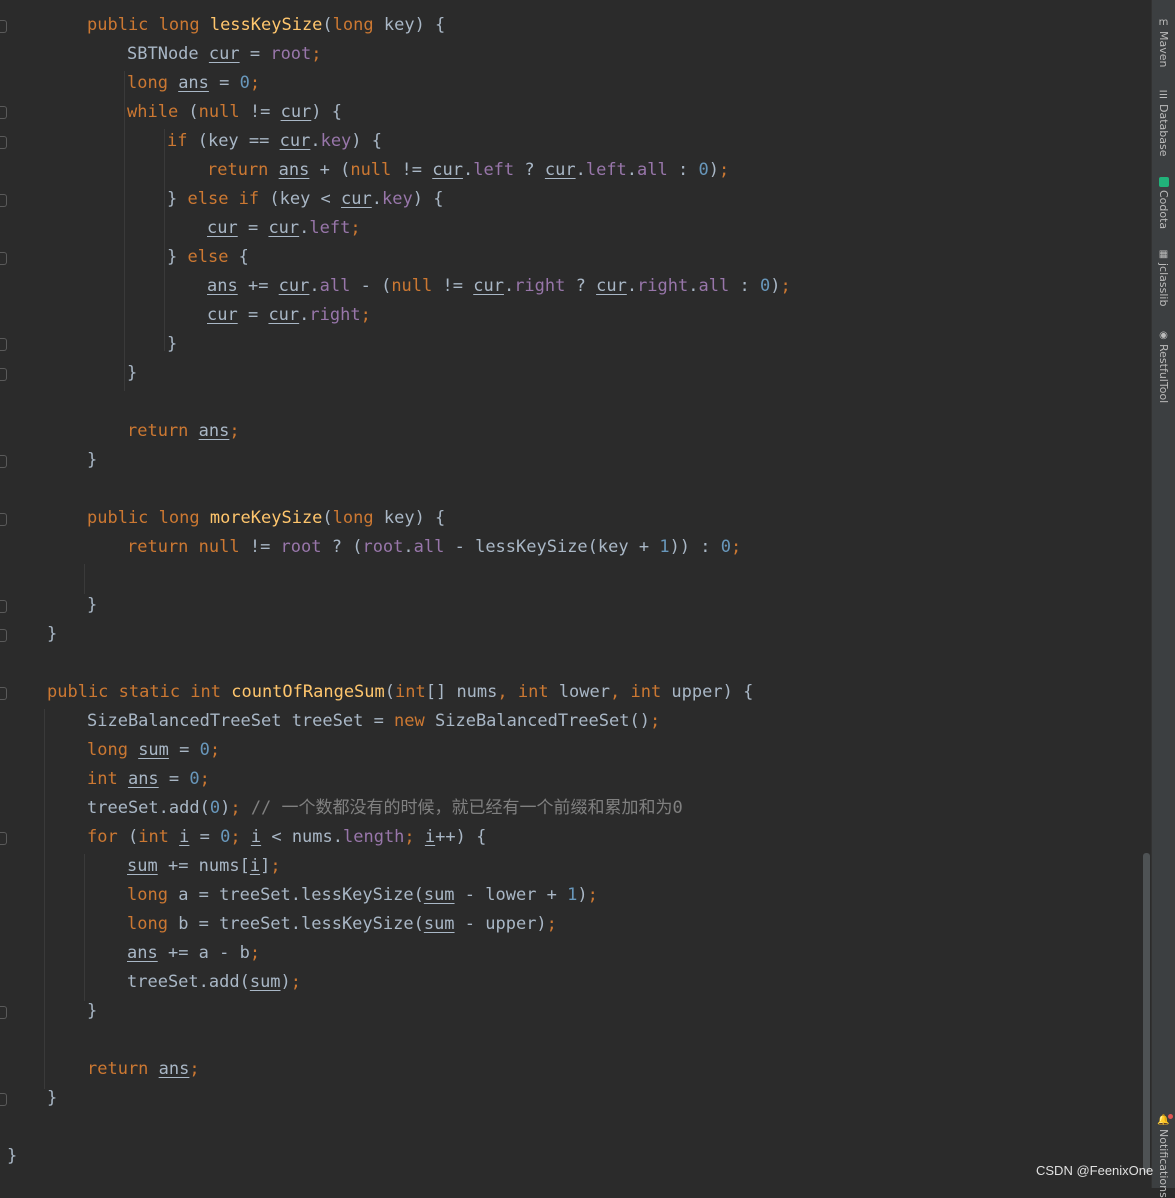 Image resolution: width=1175 pixels, height=1198 pixels. Describe the element at coordinates (335, 286) in the screenshot. I see `code-token: all` at that location.